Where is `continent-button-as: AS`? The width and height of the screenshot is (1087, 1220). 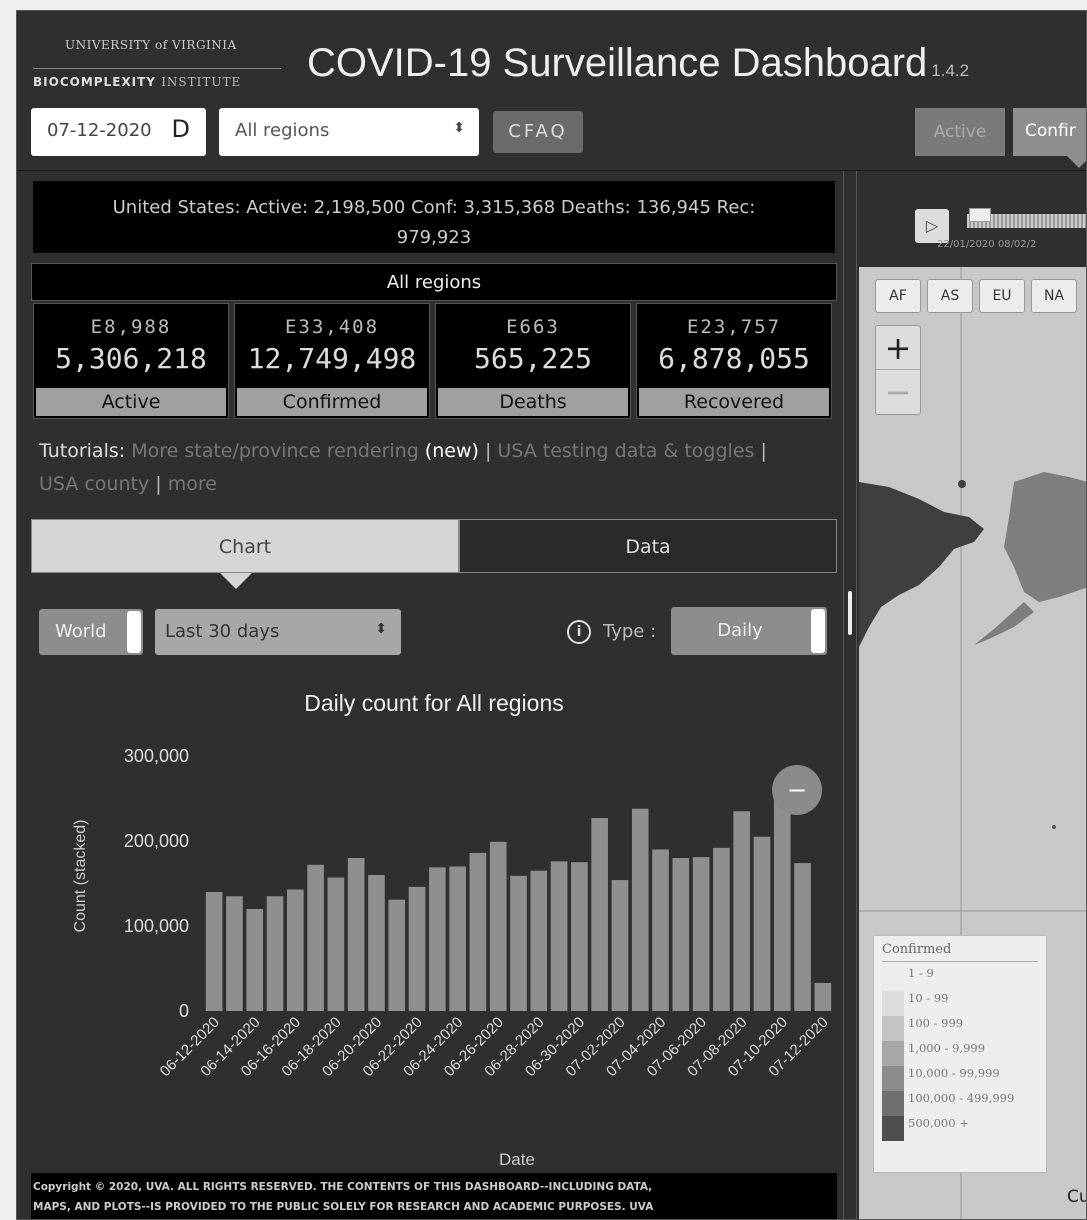
continent-button-as: AS is located at coordinates (950, 296).